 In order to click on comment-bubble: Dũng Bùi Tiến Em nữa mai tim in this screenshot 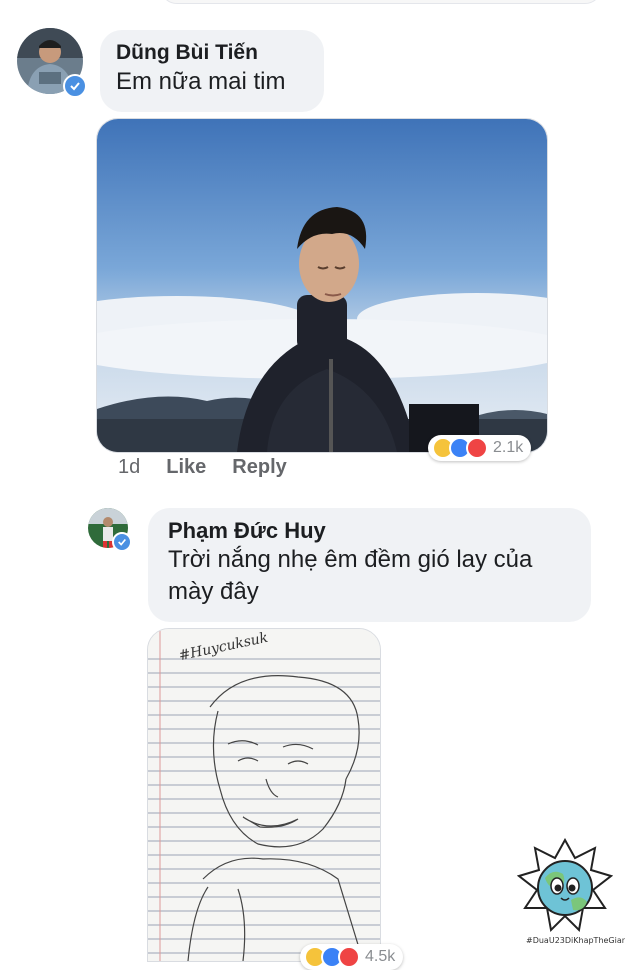, I will do `click(212, 71)`.